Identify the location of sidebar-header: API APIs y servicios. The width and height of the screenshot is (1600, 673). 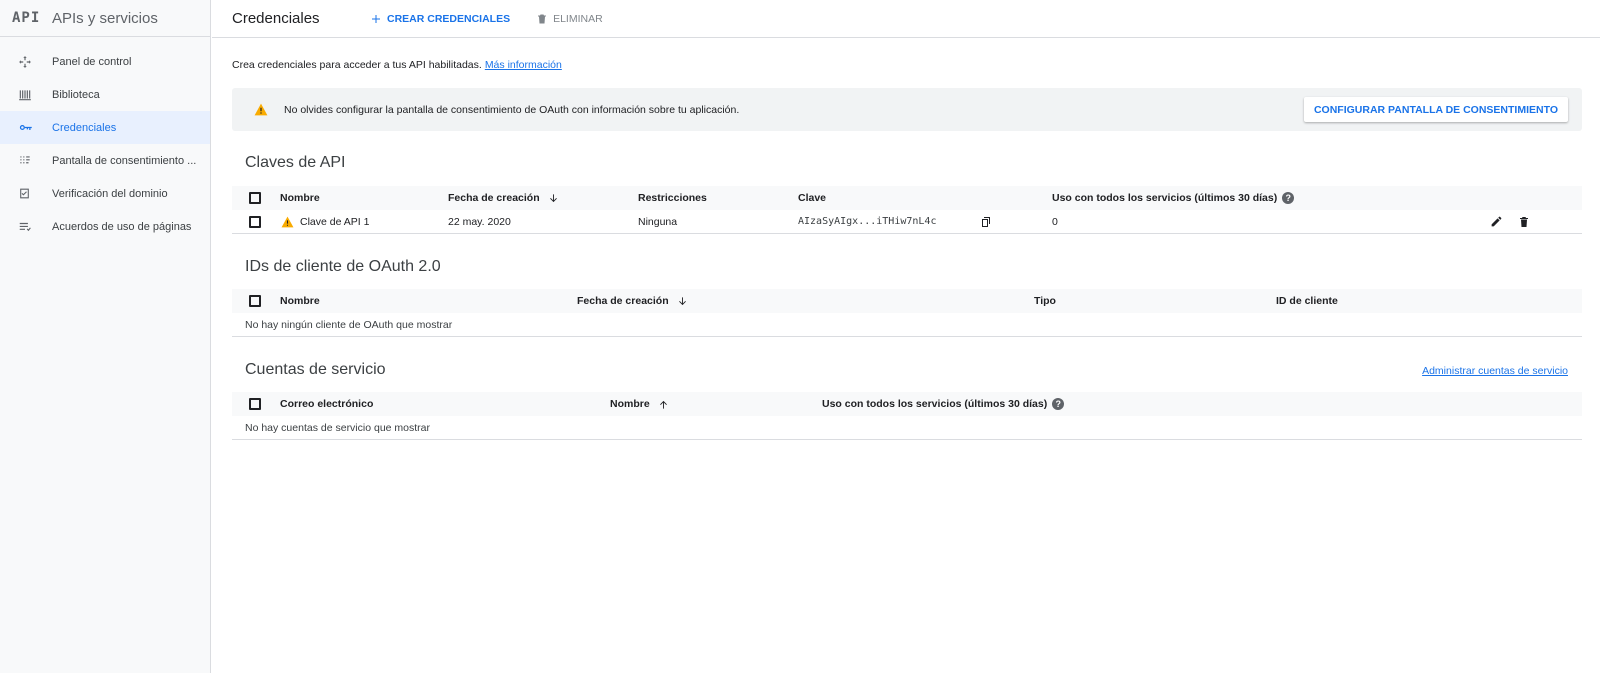
(105, 18).